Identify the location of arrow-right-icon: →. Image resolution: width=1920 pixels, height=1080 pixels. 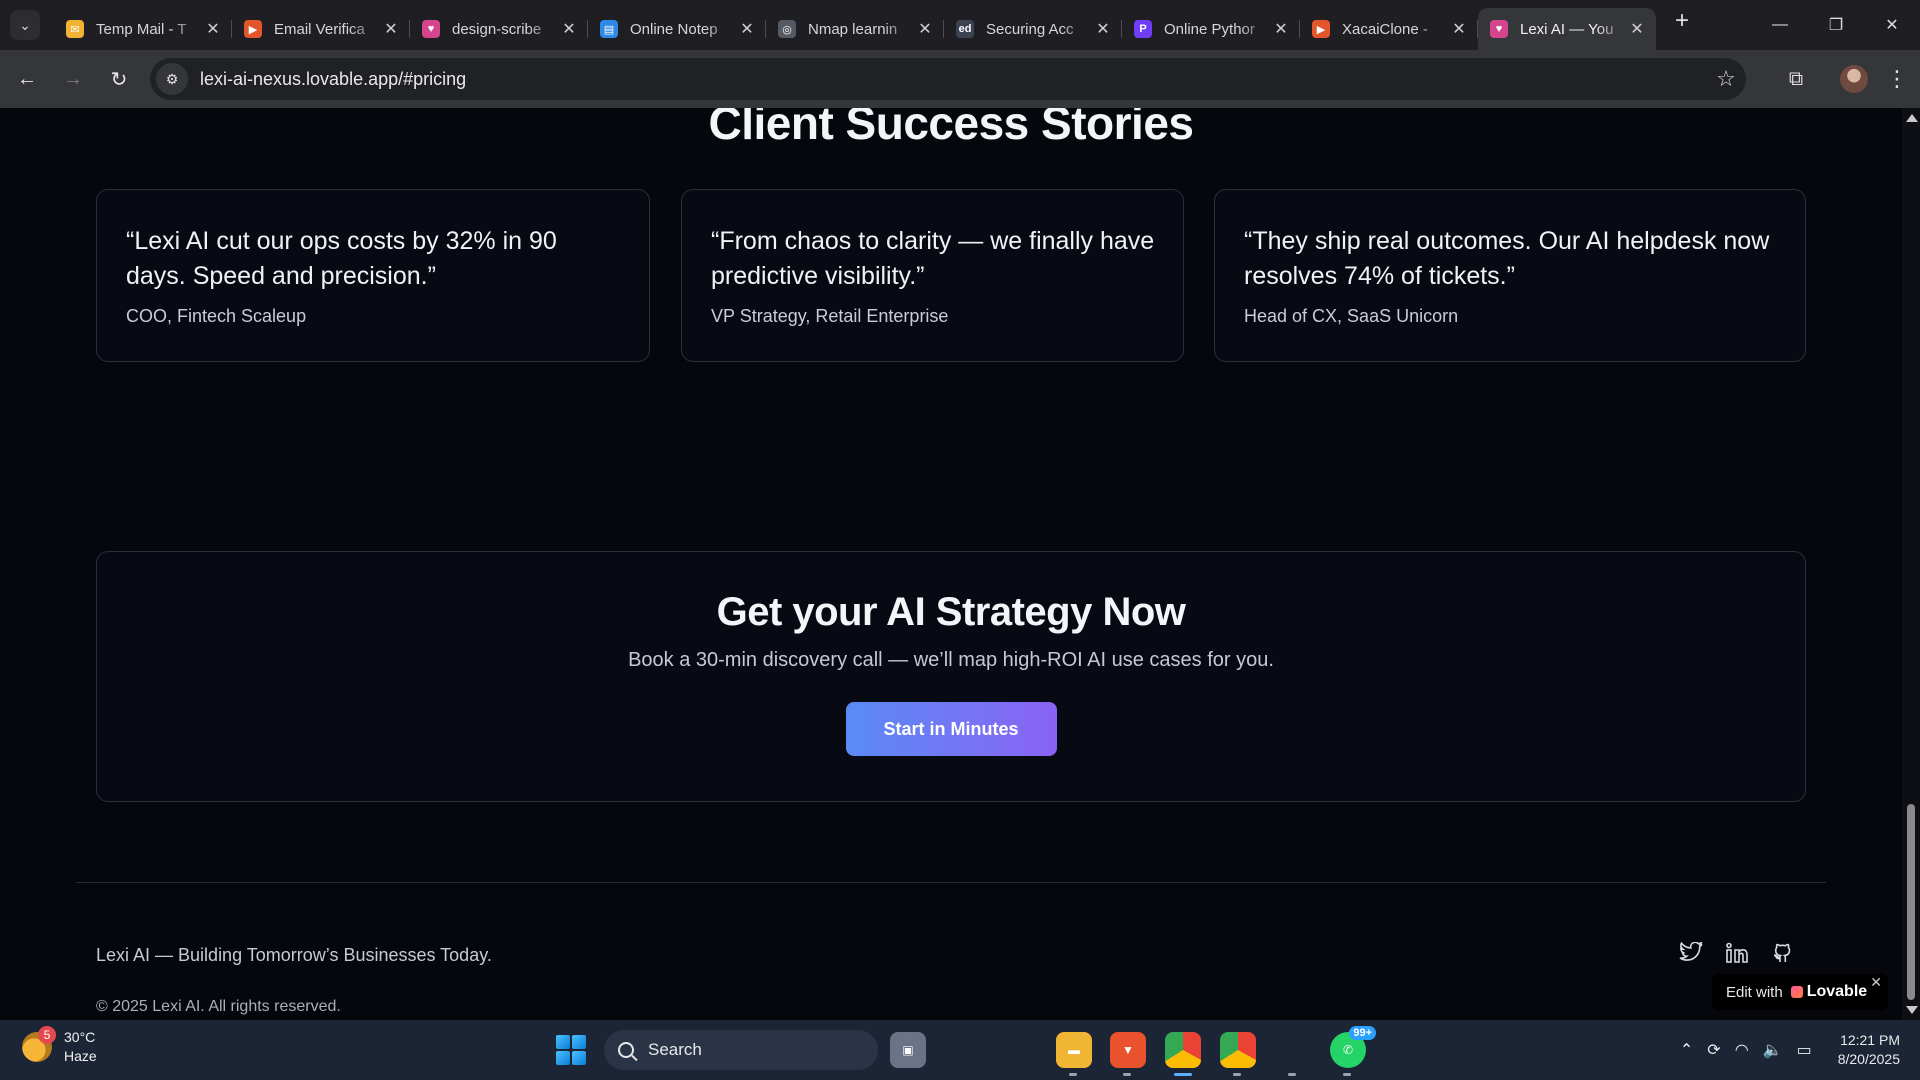
(73, 78).